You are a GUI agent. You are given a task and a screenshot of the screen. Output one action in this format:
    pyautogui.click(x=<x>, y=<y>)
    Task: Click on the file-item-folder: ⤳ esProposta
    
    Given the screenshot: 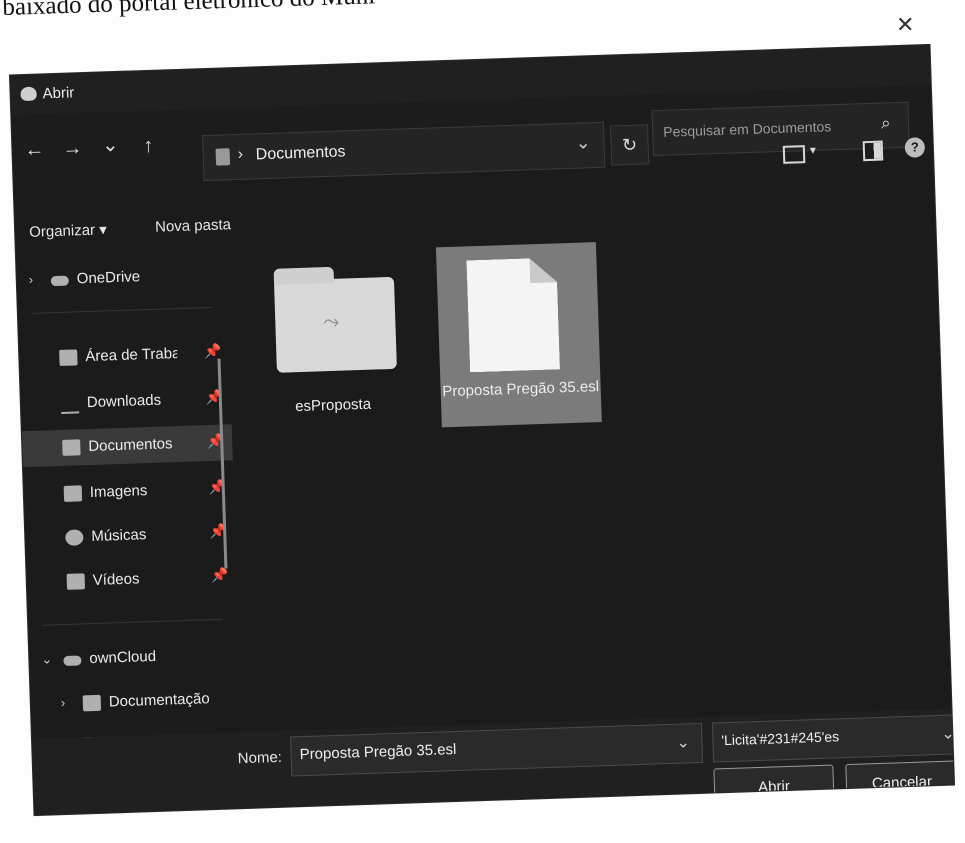 What is the action you would take?
    pyautogui.click(x=331, y=340)
    